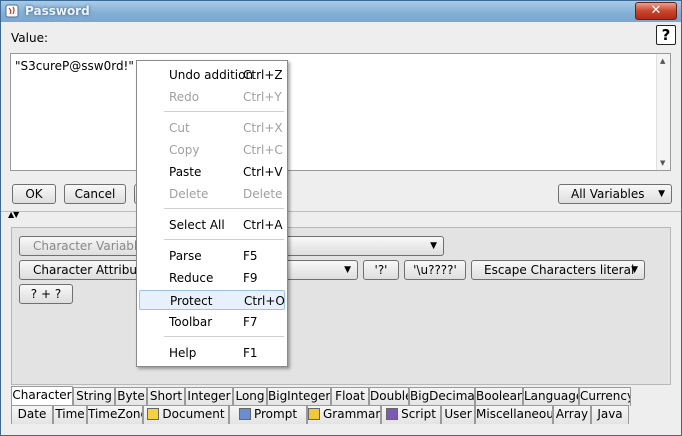 The width and height of the screenshot is (682, 436). I want to click on escape-combo-value: Escape Characters literal, so click(559, 270).